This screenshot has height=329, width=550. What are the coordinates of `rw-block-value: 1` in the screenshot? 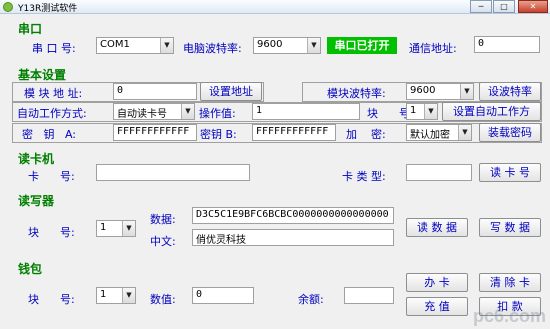 It's located at (103, 227).